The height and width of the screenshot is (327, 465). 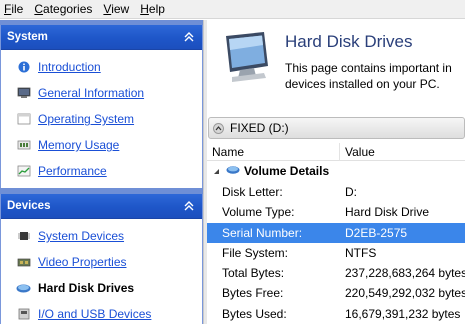 What do you see at coordinates (23, 314) in the screenshot?
I see `usb-icon` at bounding box center [23, 314].